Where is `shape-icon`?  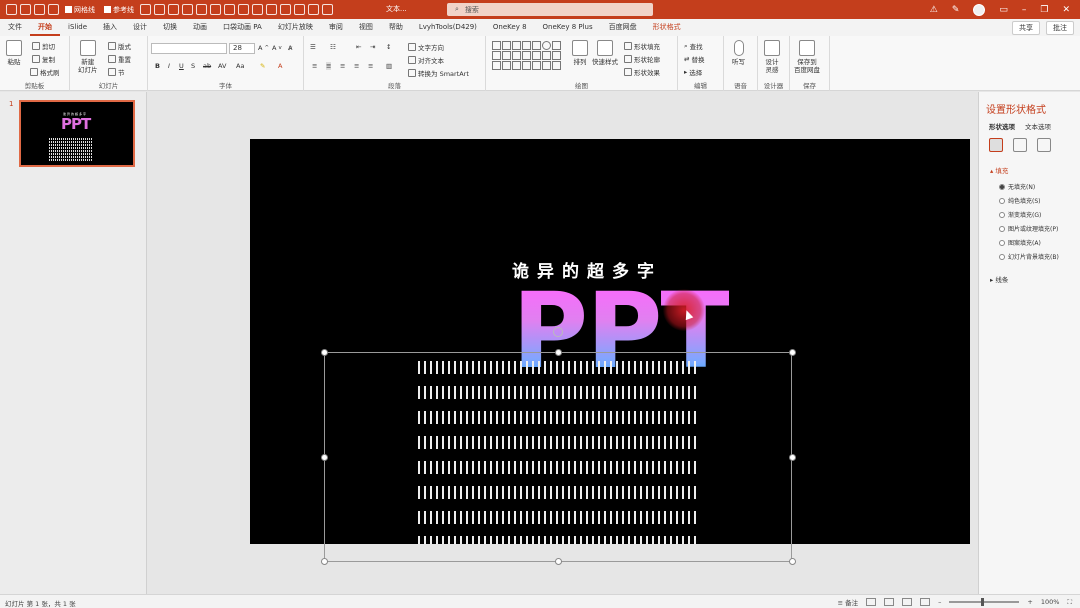 shape-icon is located at coordinates (53, 9).